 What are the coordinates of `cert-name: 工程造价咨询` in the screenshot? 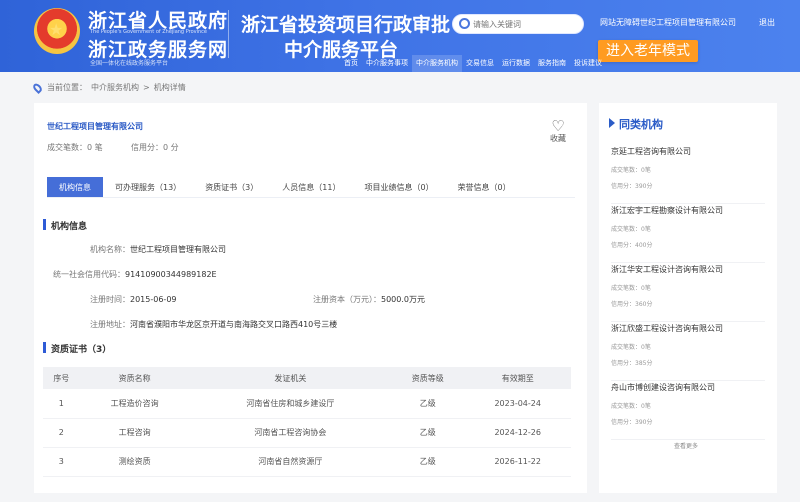 It's located at (134, 404).